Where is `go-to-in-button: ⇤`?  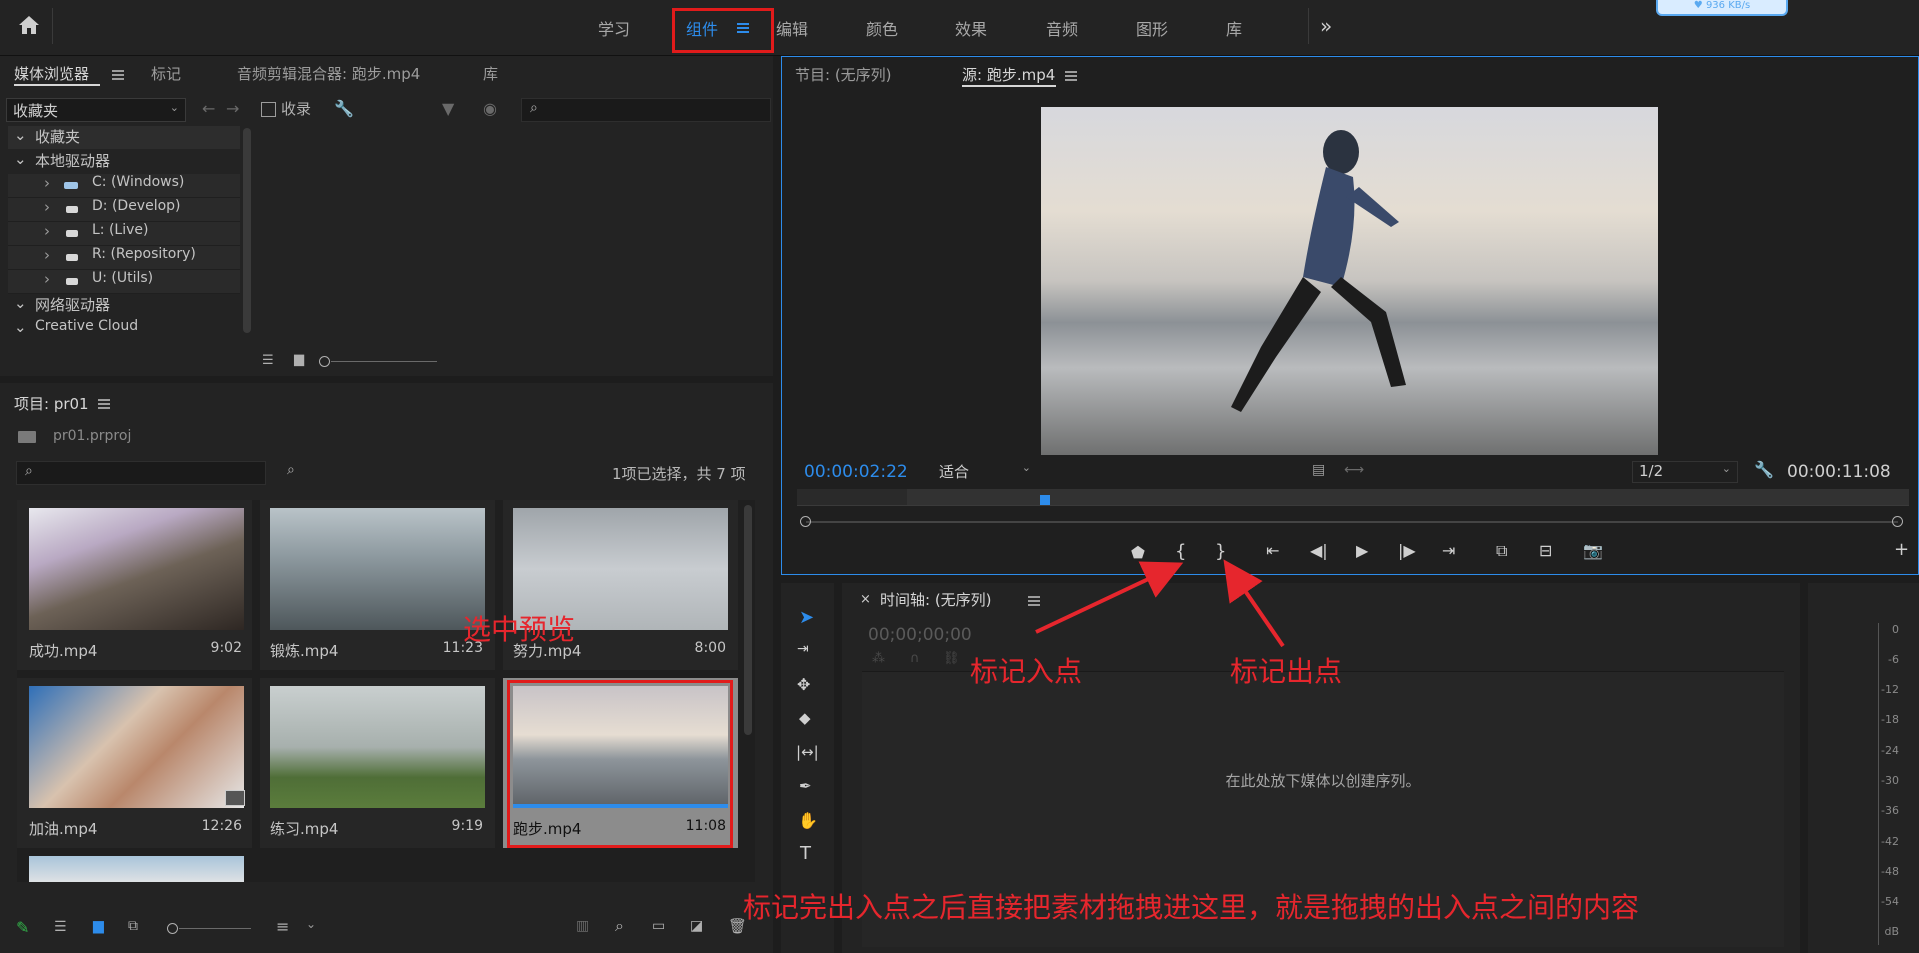 go-to-in-button: ⇤ is located at coordinates (1272, 550).